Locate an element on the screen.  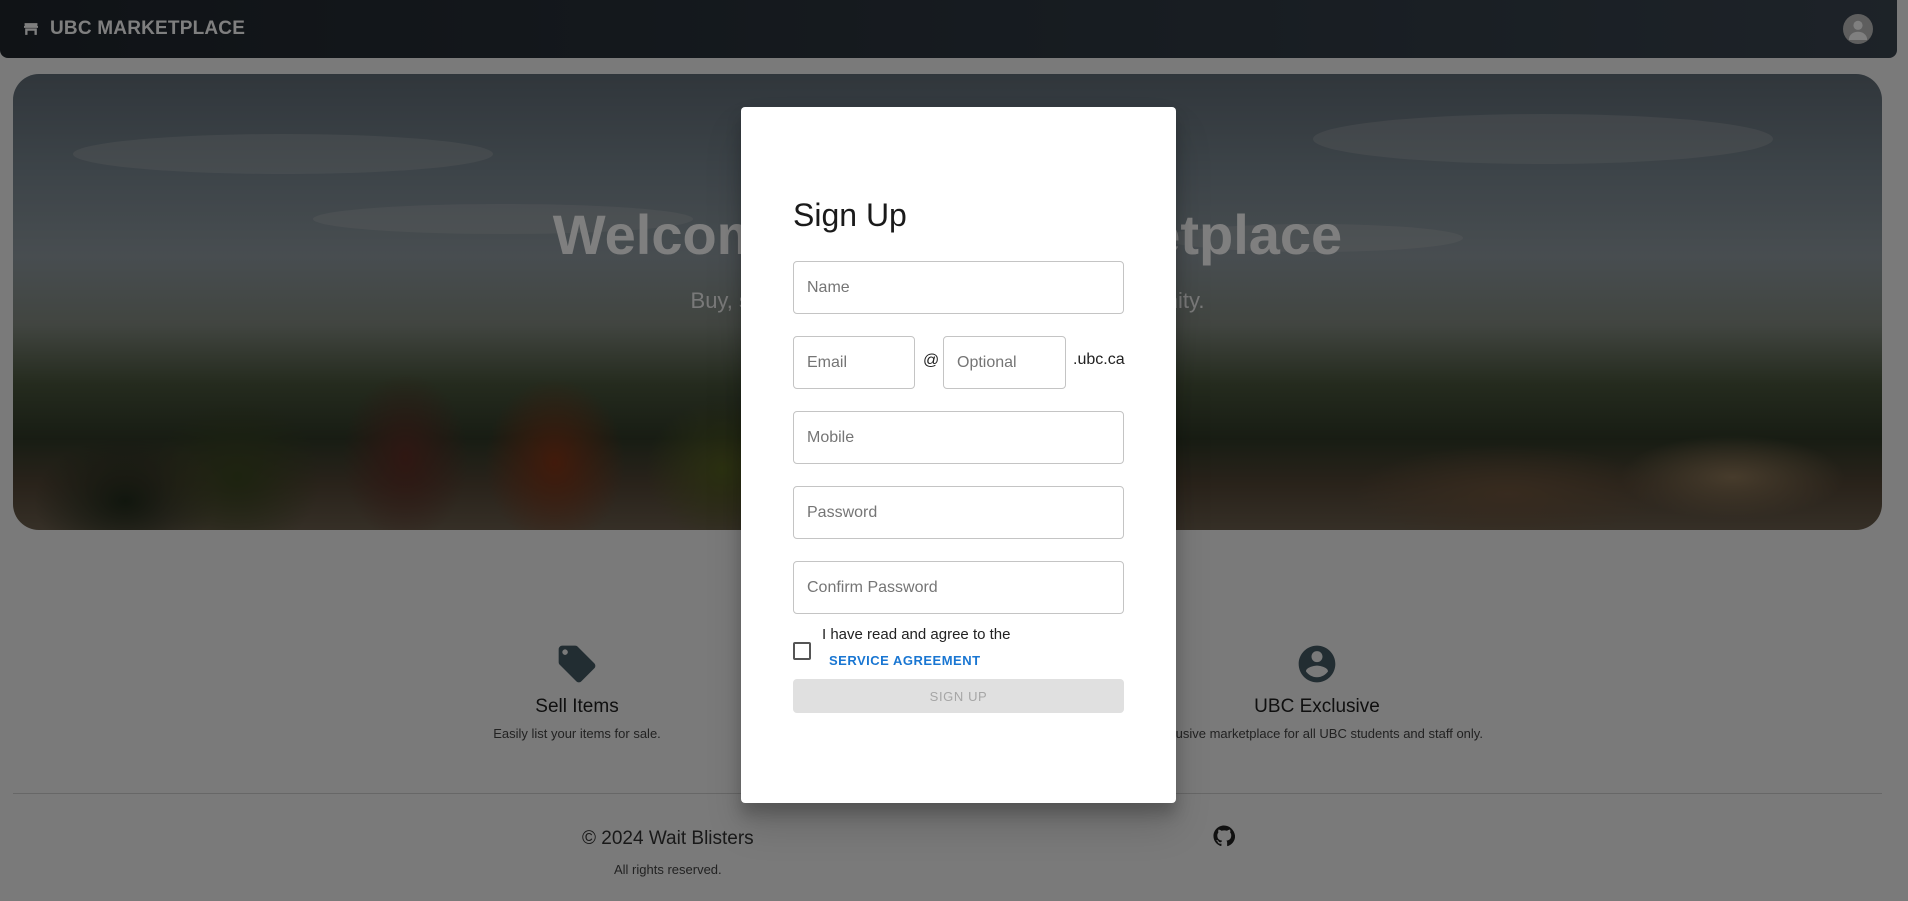
email-field is located at coordinates (854, 362).